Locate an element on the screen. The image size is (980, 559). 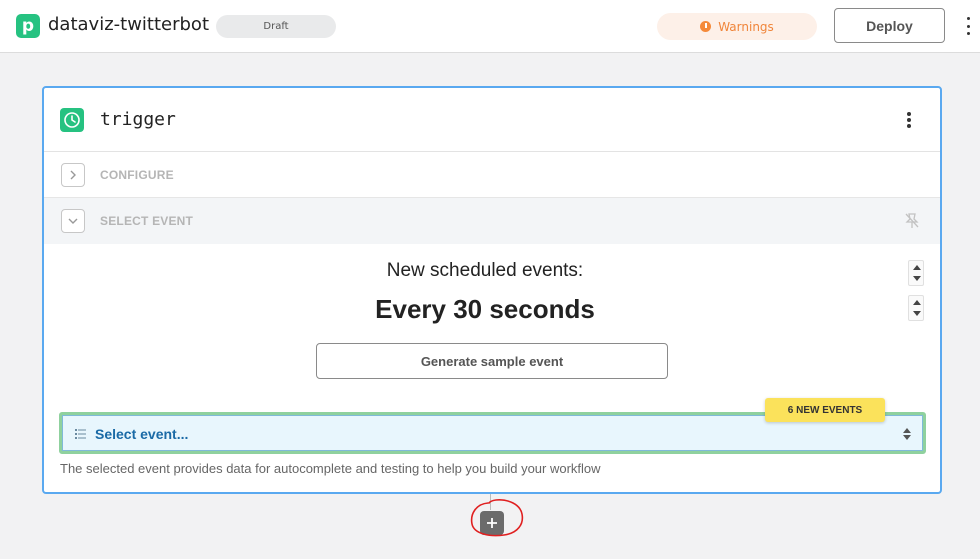
red-annotation-circle is located at coordinates (497, 518).